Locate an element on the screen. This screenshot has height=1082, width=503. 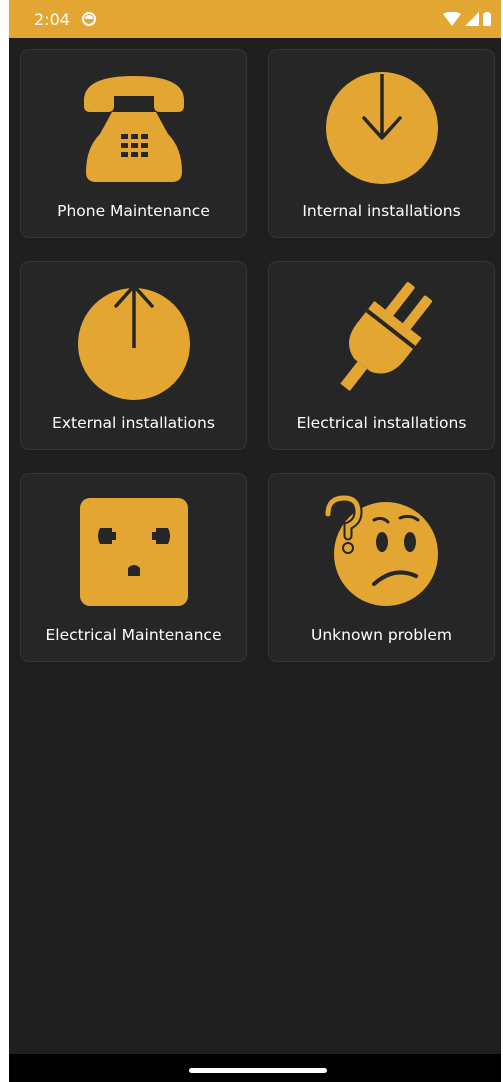
tile-phone-maintenance: Phone Maintenance is located at coordinates (133, 143).